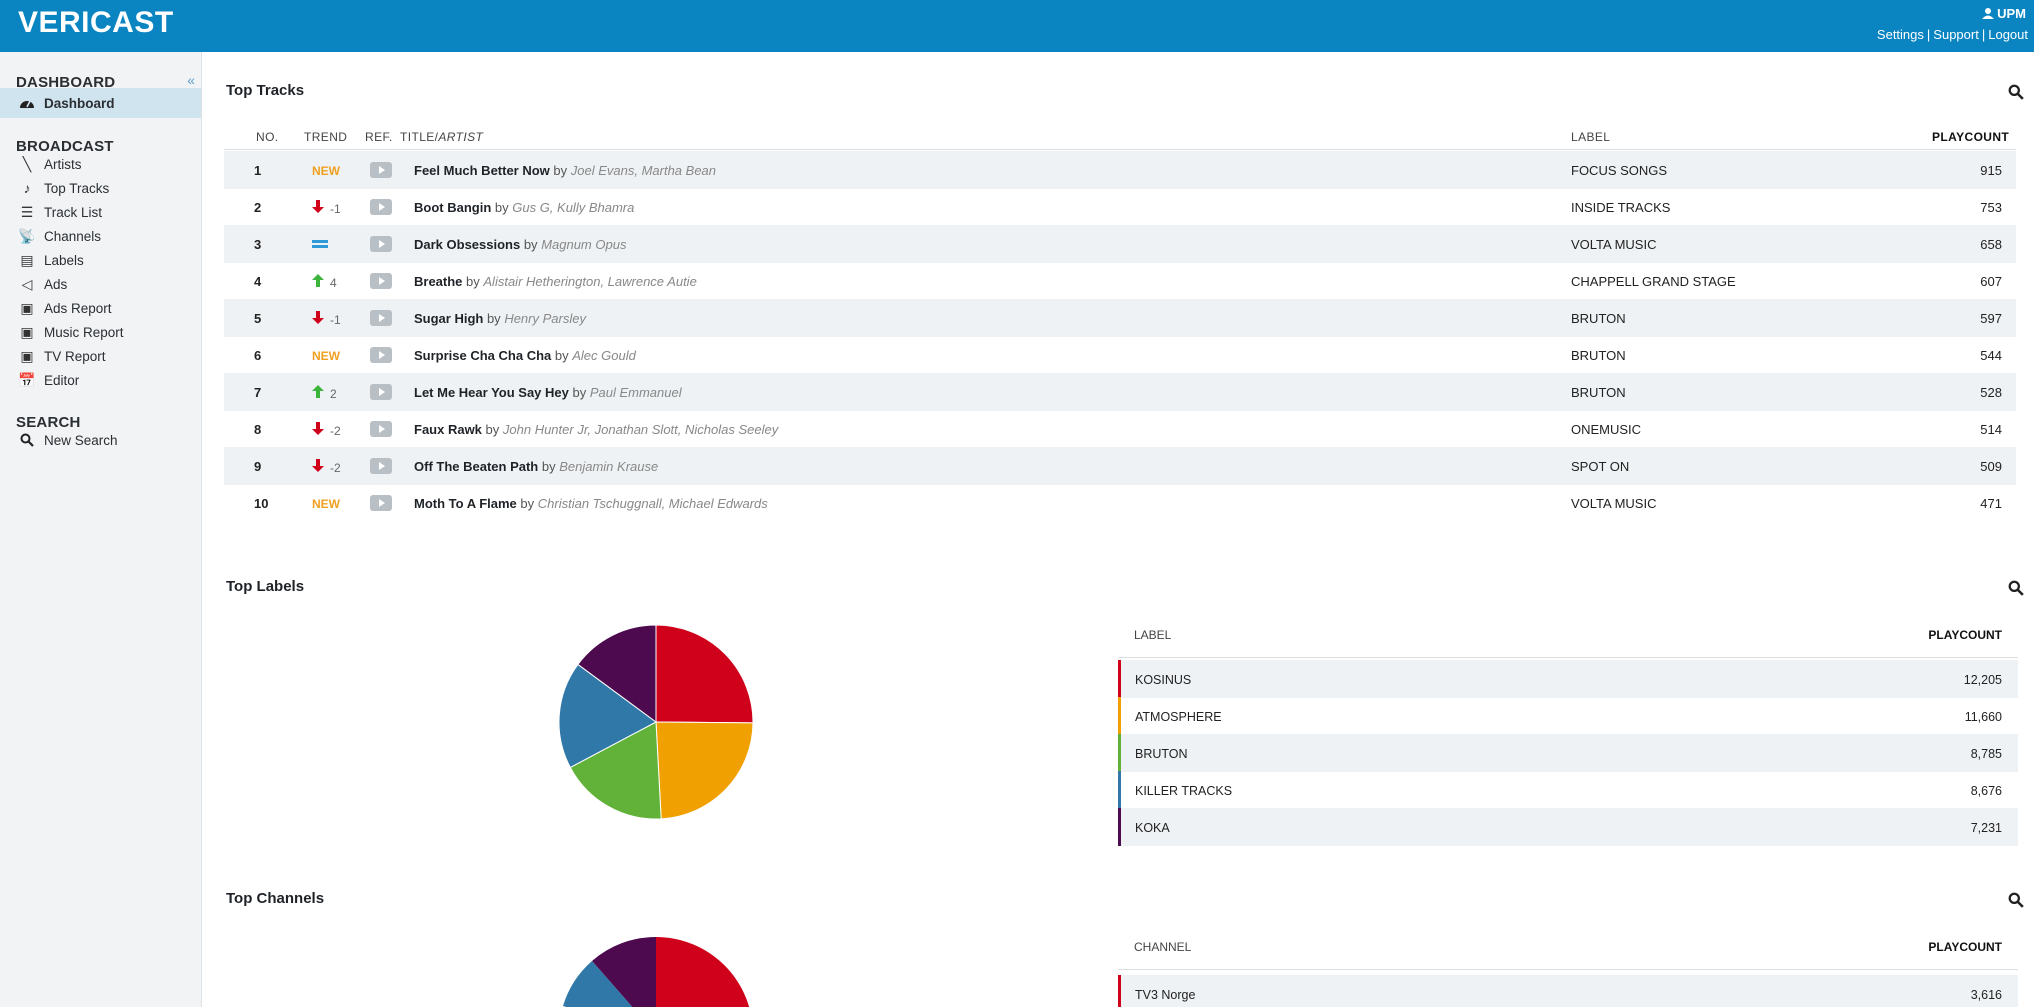 The image size is (2034, 1007). What do you see at coordinates (1598, 392) in the screenshot?
I see `track-label: BRUTON` at bounding box center [1598, 392].